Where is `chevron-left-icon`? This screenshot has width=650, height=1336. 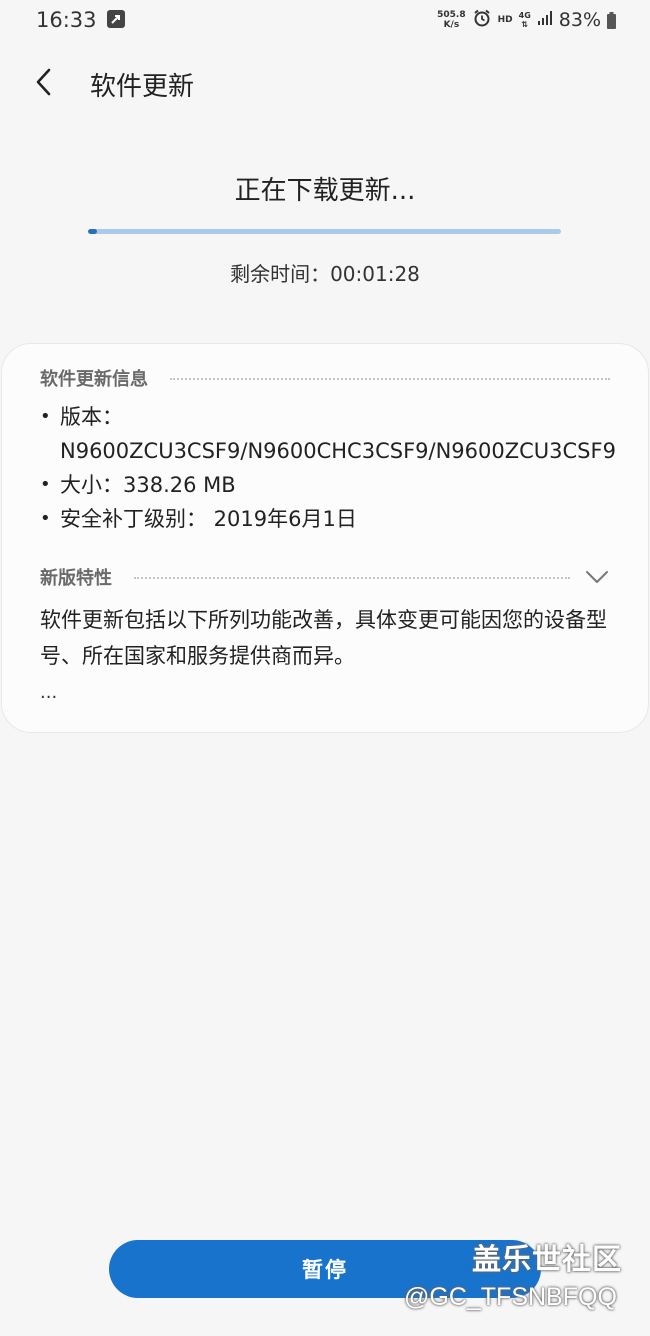 chevron-left-icon is located at coordinates (43, 82).